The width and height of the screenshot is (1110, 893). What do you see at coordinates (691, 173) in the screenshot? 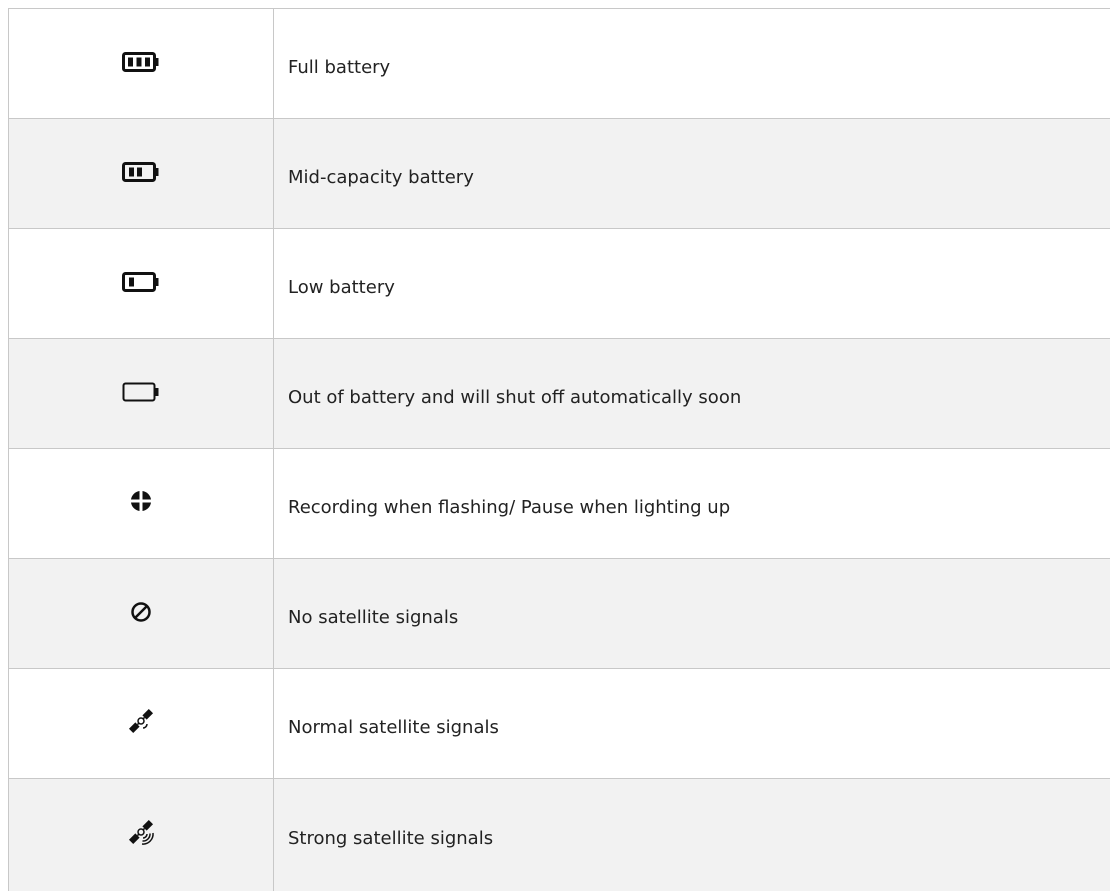
I see `description-cell: Mid-capacity battery` at bounding box center [691, 173].